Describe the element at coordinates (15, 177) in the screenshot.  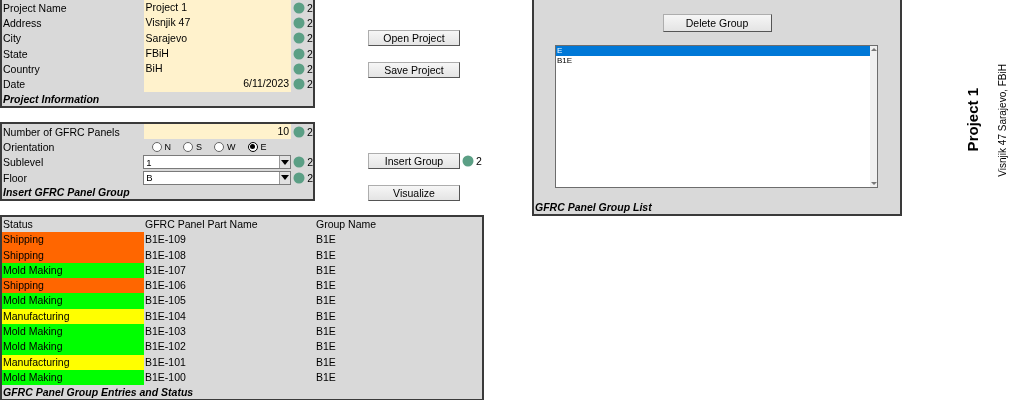
I see `field-label: Floor` at that location.